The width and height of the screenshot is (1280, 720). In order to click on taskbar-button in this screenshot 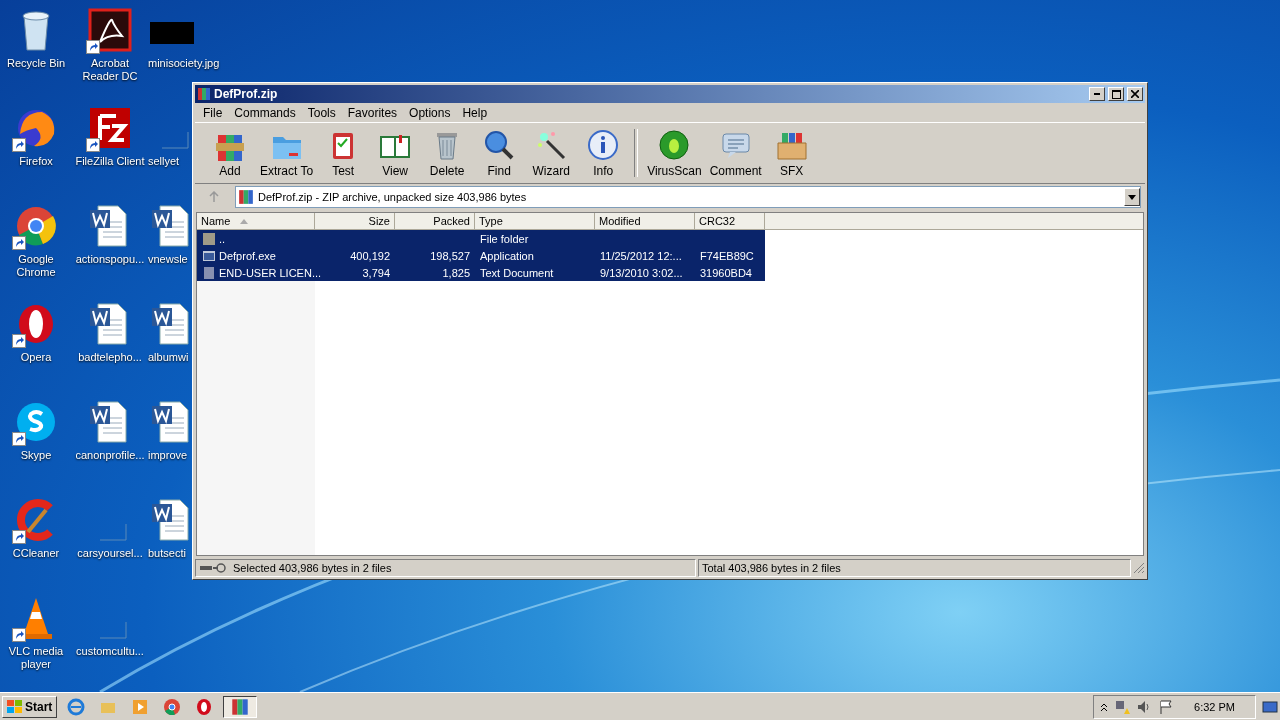, I will do `click(240, 706)`.